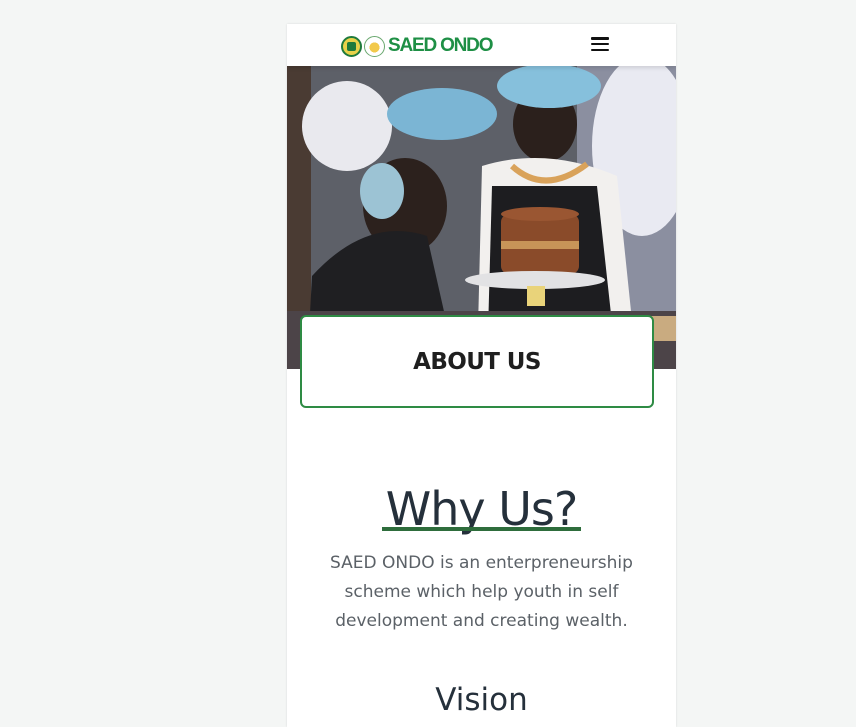 The image size is (856, 727). What do you see at coordinates (481, 700) in the screenshot?
I see `vision-heading: Vision` at bounding box center [481, 700].